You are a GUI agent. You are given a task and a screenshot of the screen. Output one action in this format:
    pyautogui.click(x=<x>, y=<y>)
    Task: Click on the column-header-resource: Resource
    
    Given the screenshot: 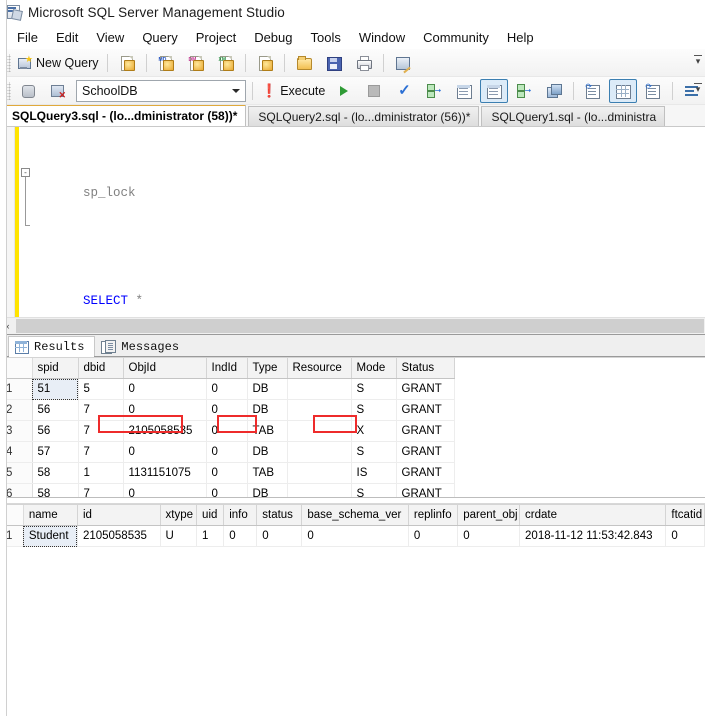 What is the action you would take?
    pyautogui.click(x=319, y=368)
    